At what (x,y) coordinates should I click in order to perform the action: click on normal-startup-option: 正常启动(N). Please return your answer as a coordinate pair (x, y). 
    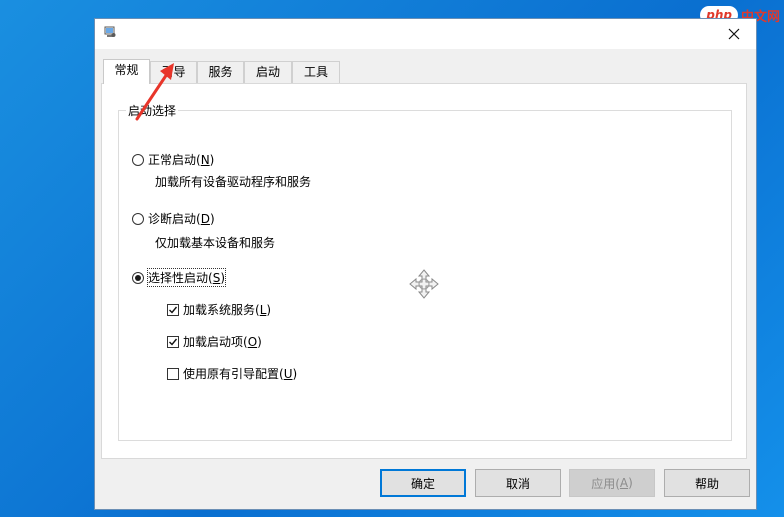
    Looking at the image, I should click on (173, 159).